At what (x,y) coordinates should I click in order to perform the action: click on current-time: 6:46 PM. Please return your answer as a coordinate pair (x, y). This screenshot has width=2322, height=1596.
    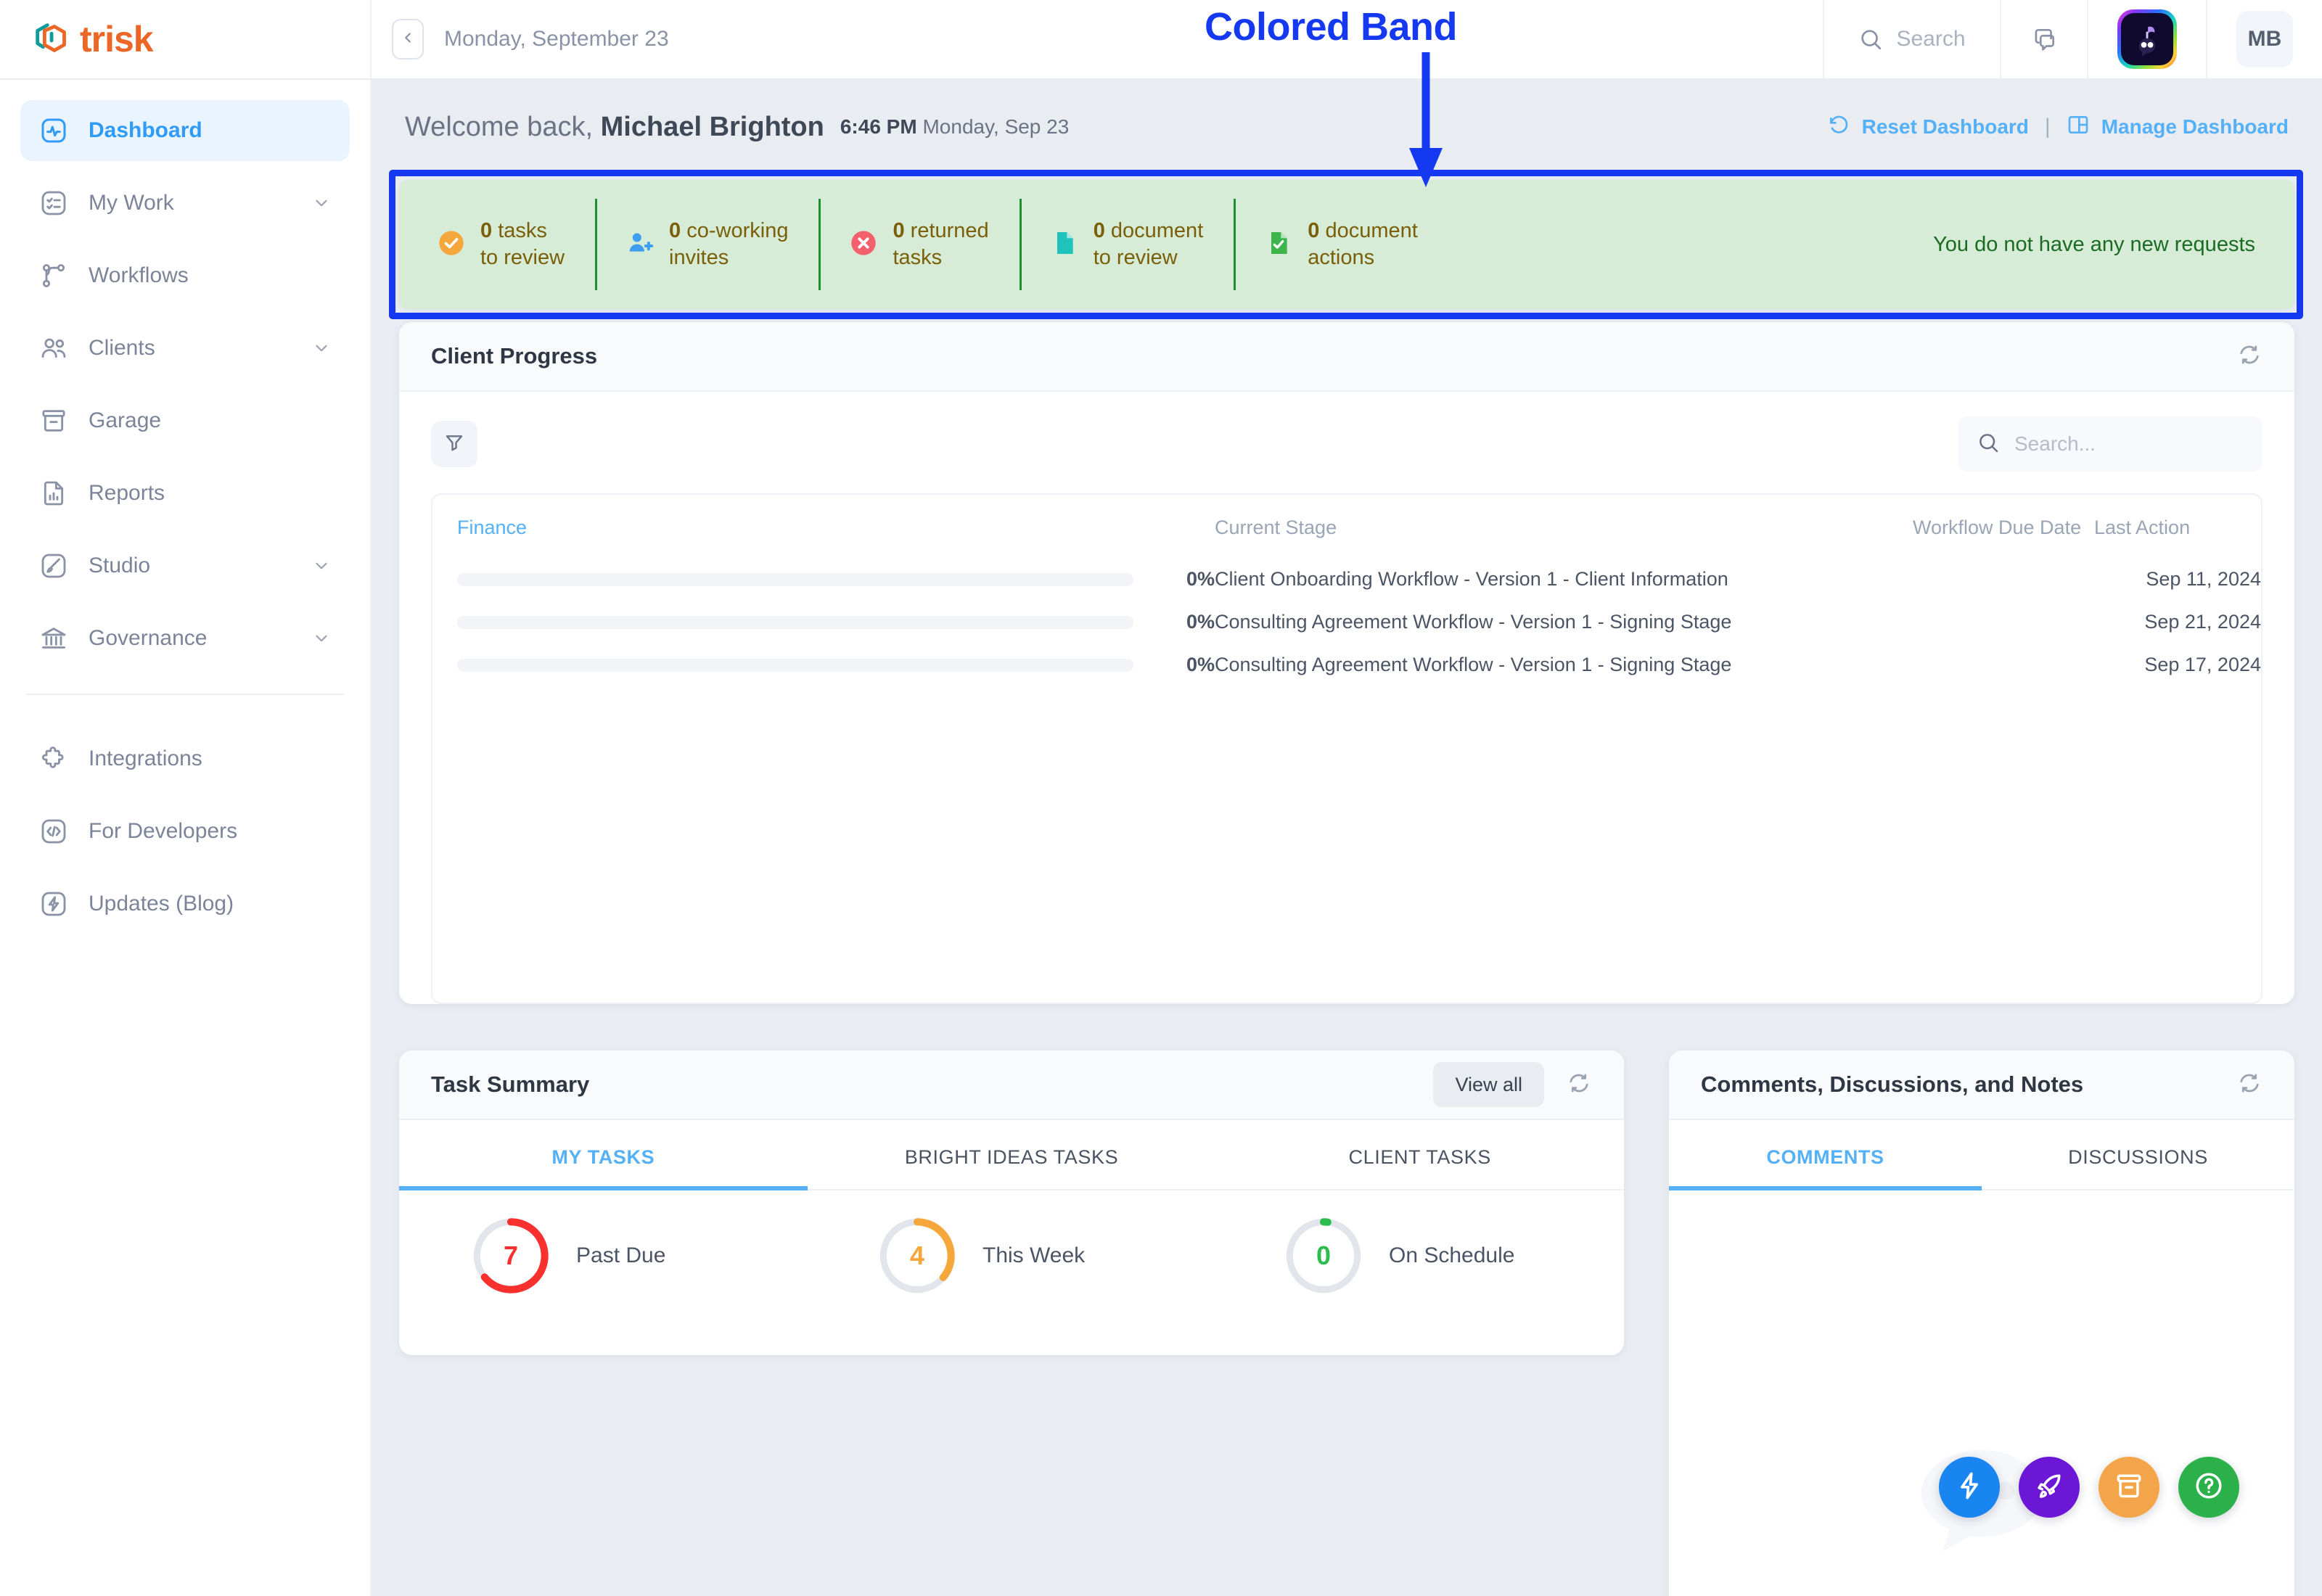
    Looking at the image, I should click on (878, 126).